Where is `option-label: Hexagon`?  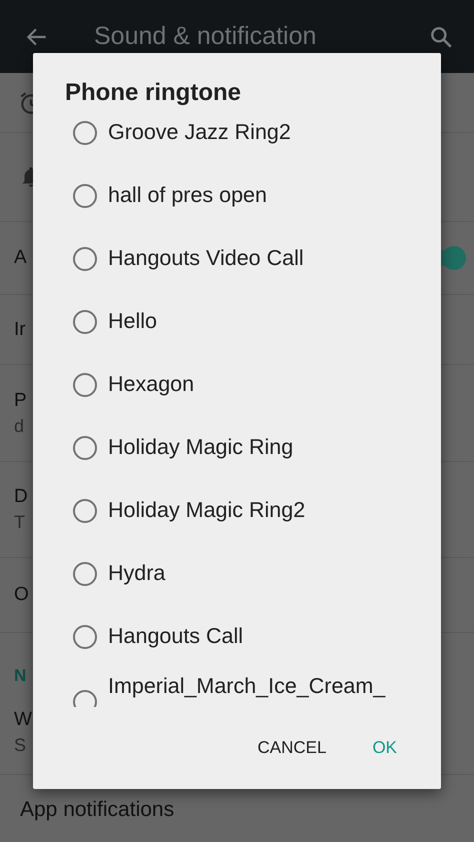 option-label: Hexagon is located at coordinates (151, 384).